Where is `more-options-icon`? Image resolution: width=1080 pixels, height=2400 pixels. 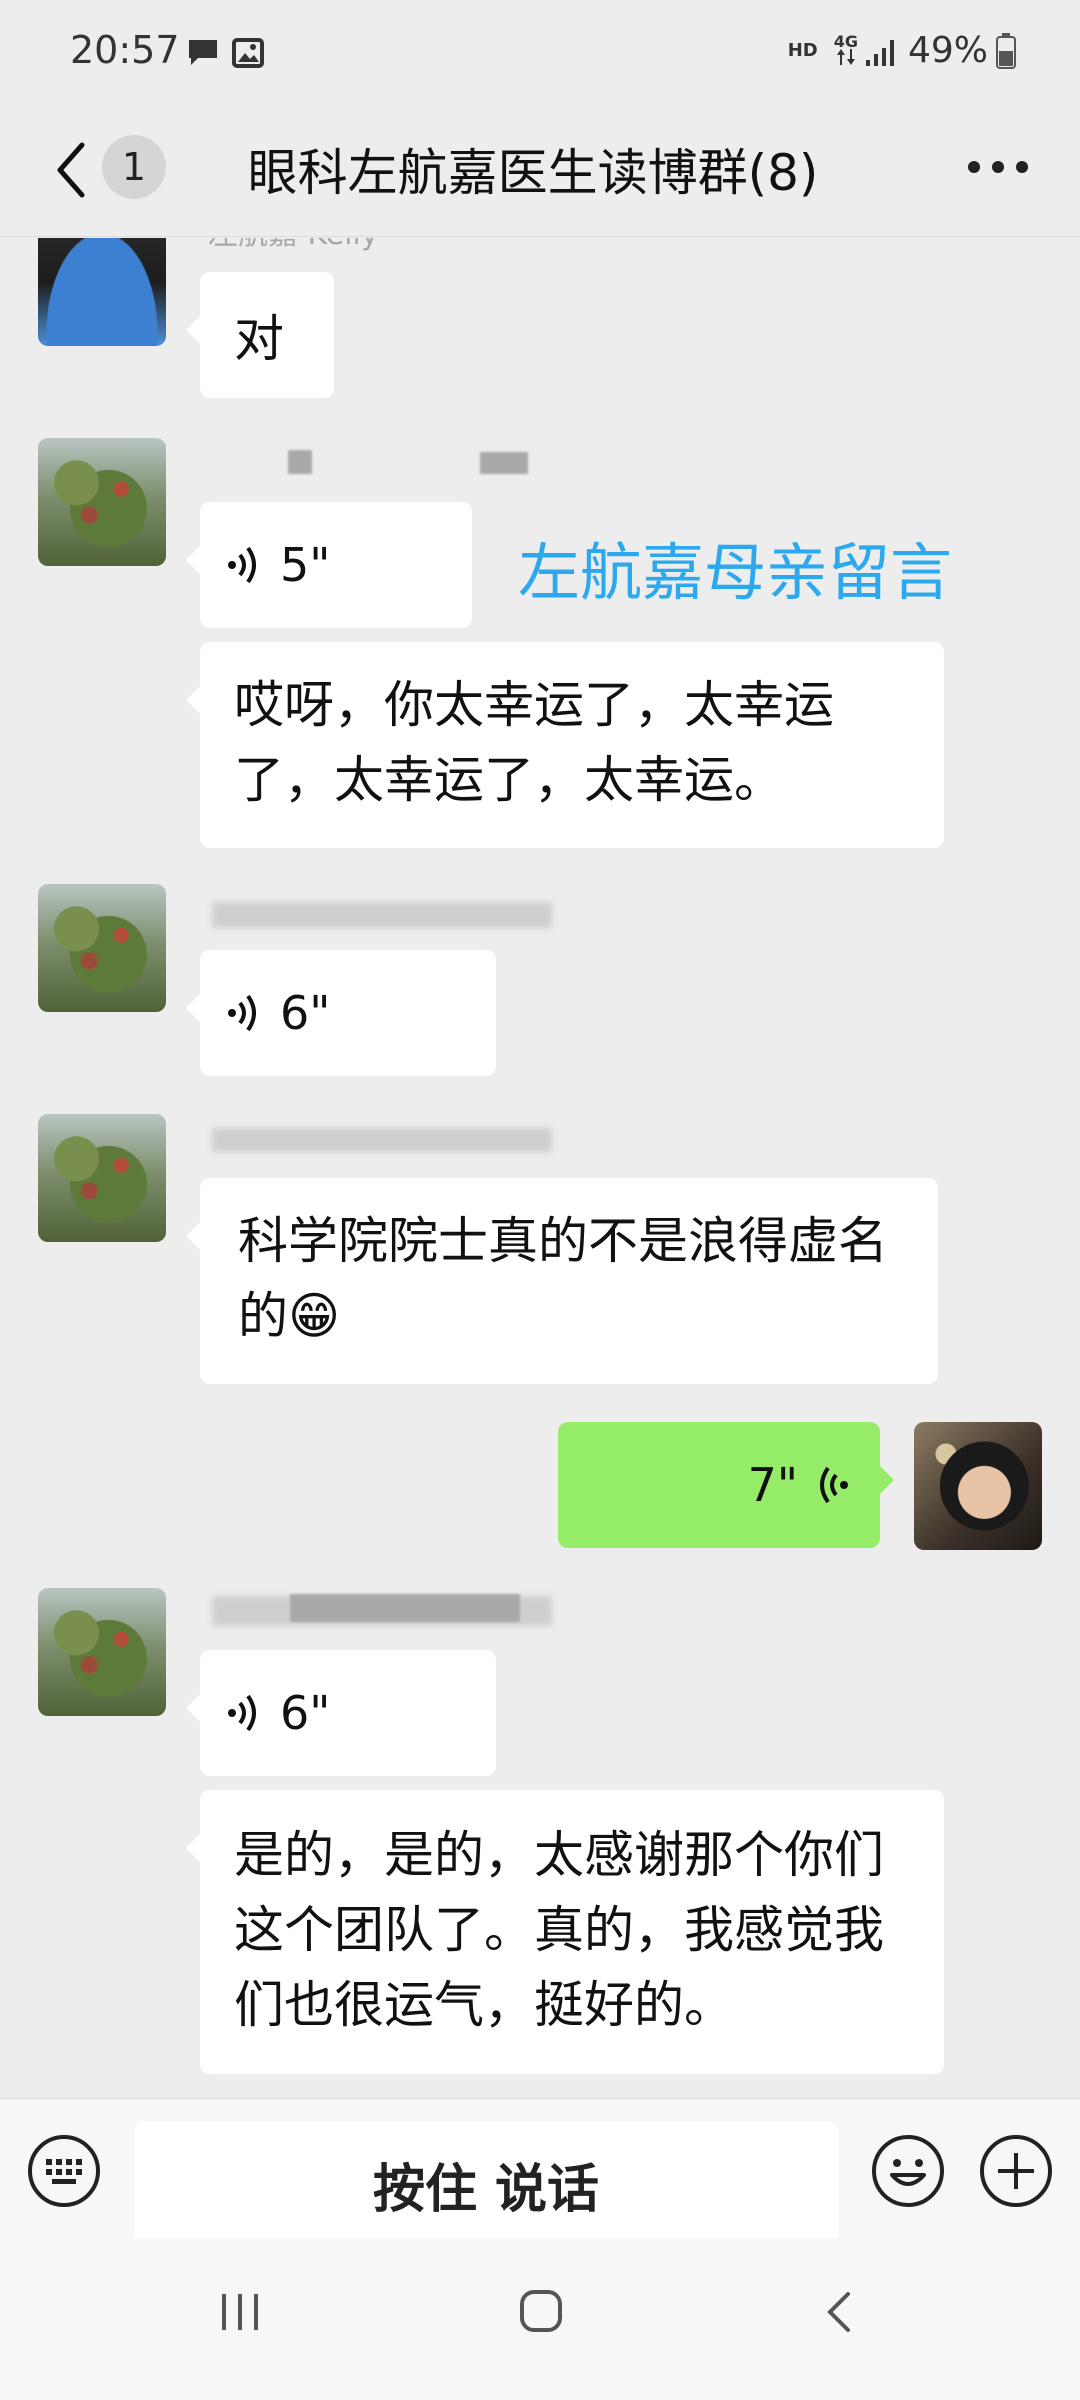
more-options-icon is located at coordinates (998, 167).